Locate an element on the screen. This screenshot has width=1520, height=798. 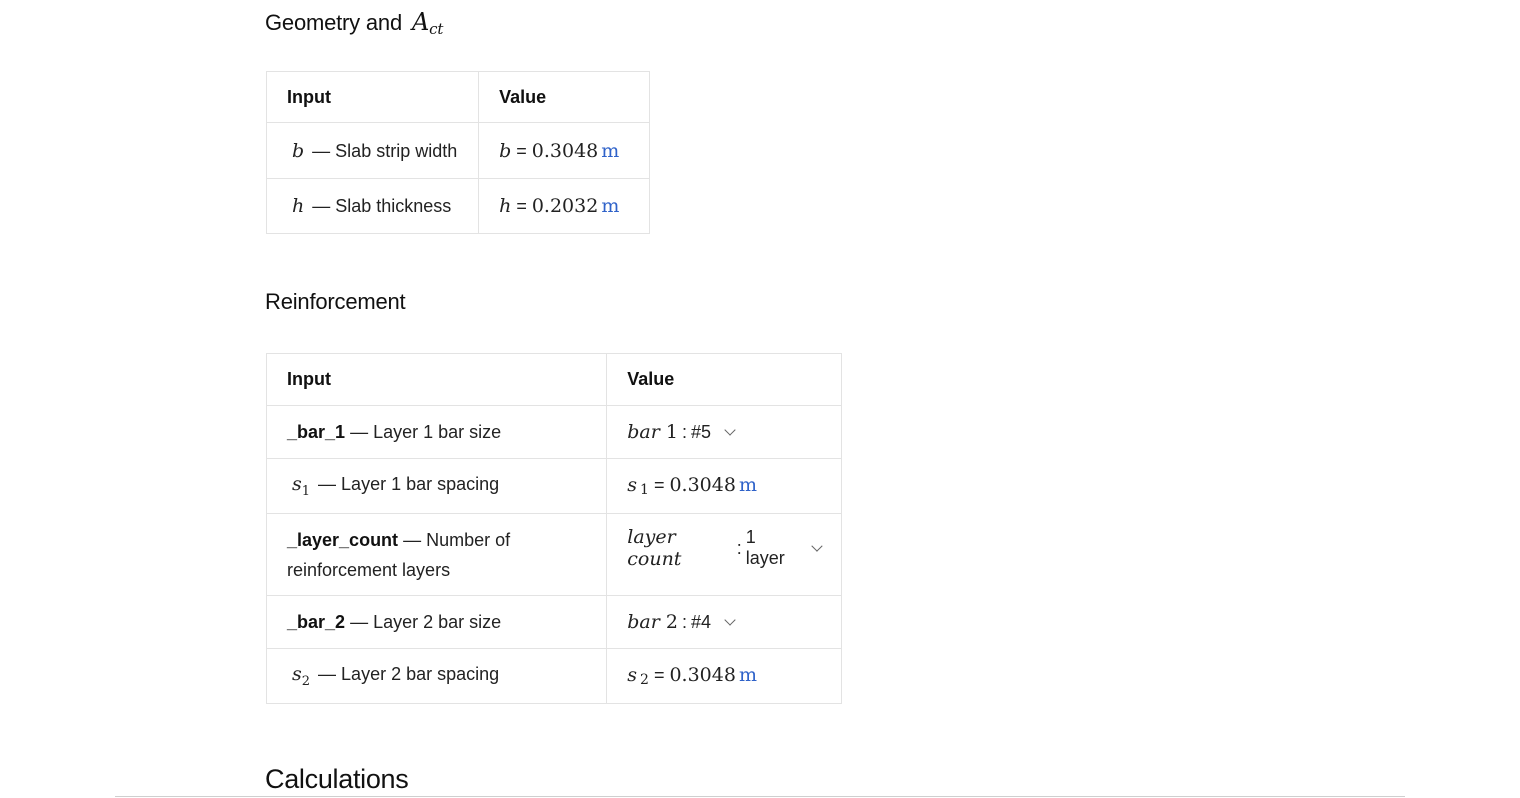
symbol-s2: s2 is located at coordinates (301, 676).